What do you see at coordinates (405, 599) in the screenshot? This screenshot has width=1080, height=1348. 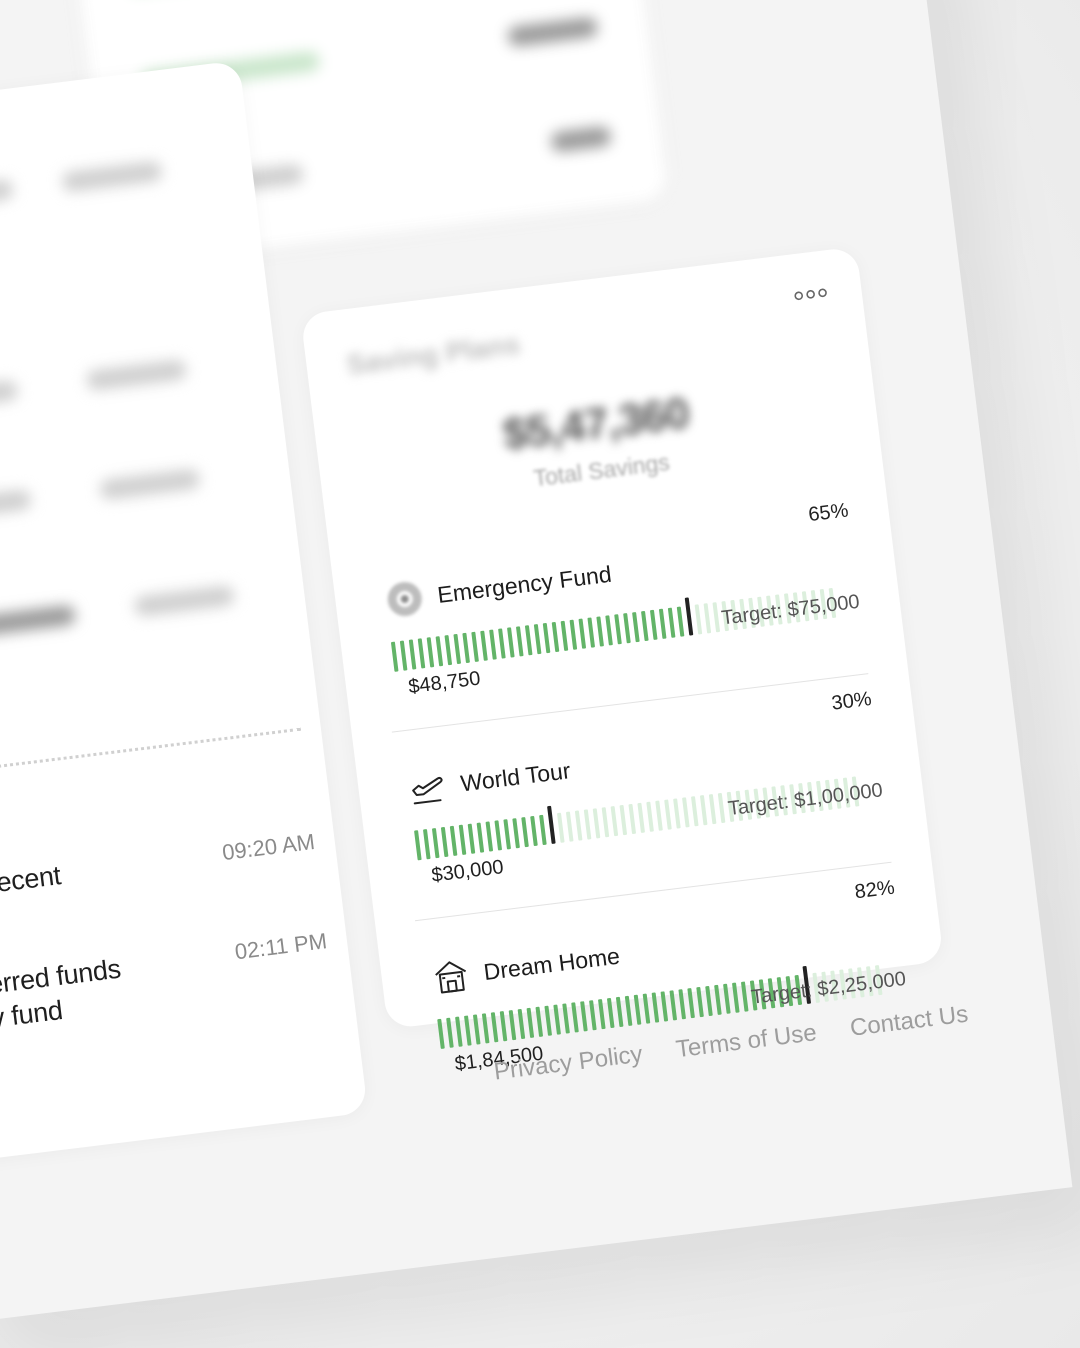 I see `life-buoy-icon` at bounding box center [405, 599].